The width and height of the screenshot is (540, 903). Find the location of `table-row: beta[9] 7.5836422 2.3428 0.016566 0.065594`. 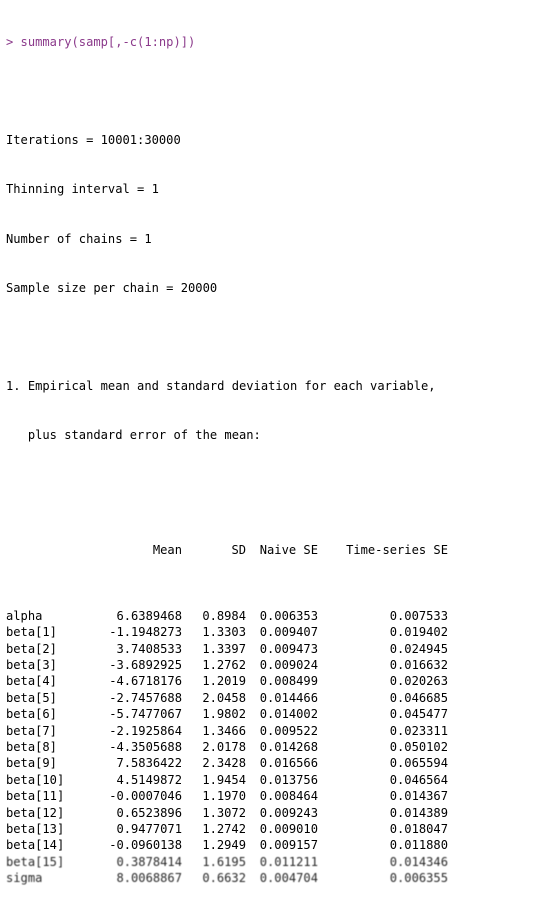

table-row: beta[9] 7.5836422 2.3428 0.016566 0.065594 is located at coordinates (273, 763).